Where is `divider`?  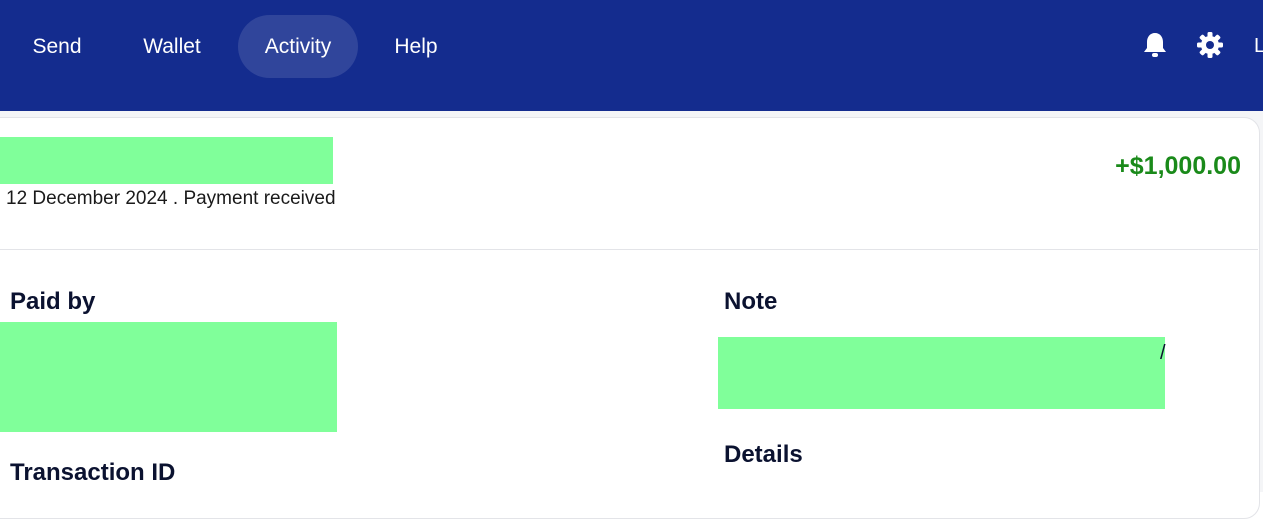
divider is located at coordinates (629, 249).